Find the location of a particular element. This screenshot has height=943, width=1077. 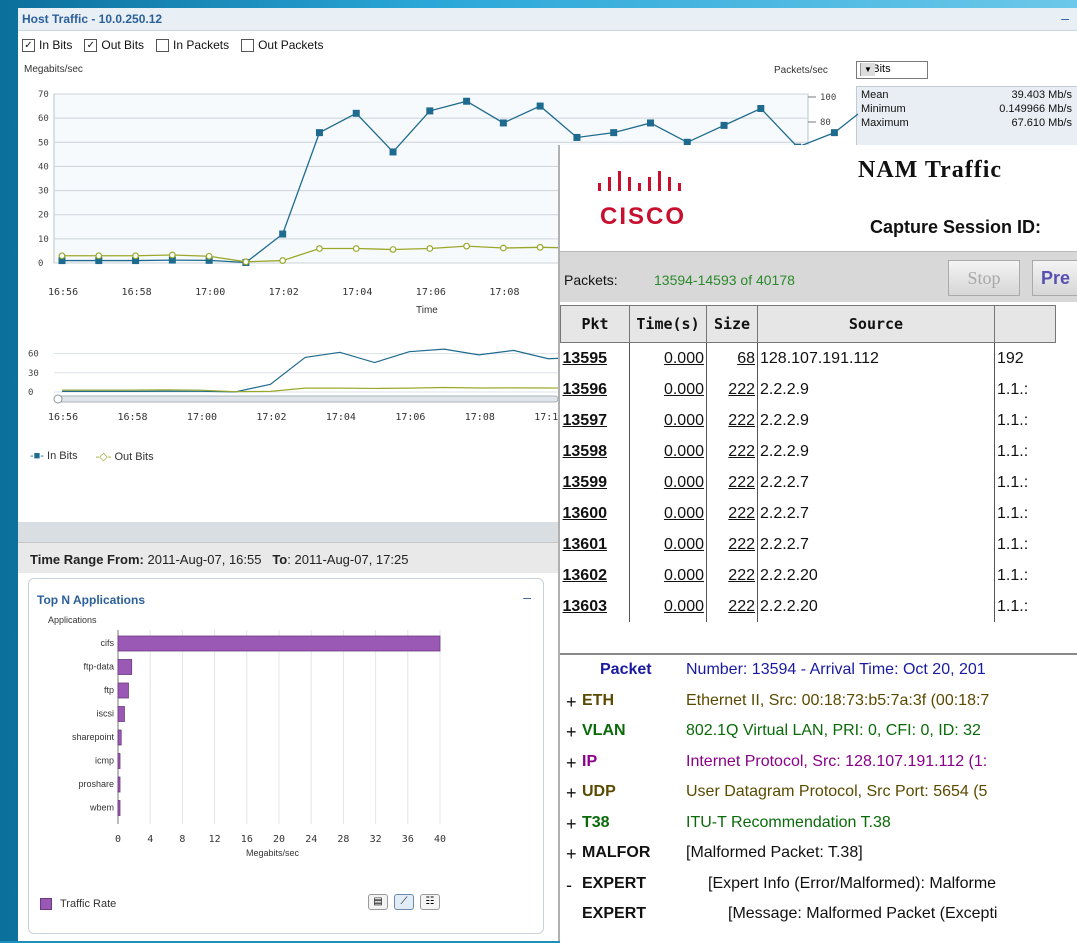

table-view-icon: ▤ is located at coordinates (378, 902).